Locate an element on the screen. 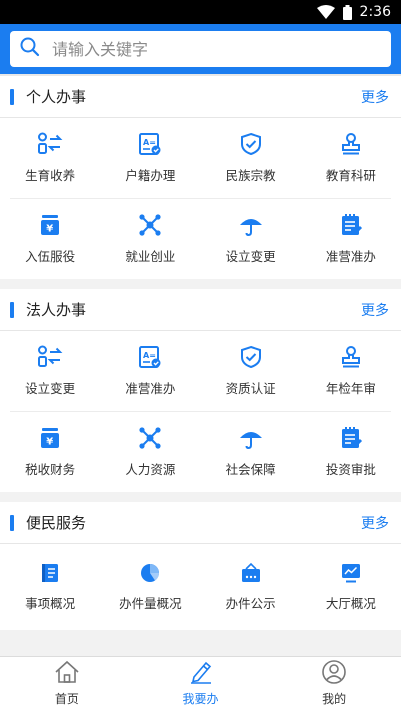 This screenshot has height=710, width=401. search-icon is located at coordinates (30, 49).